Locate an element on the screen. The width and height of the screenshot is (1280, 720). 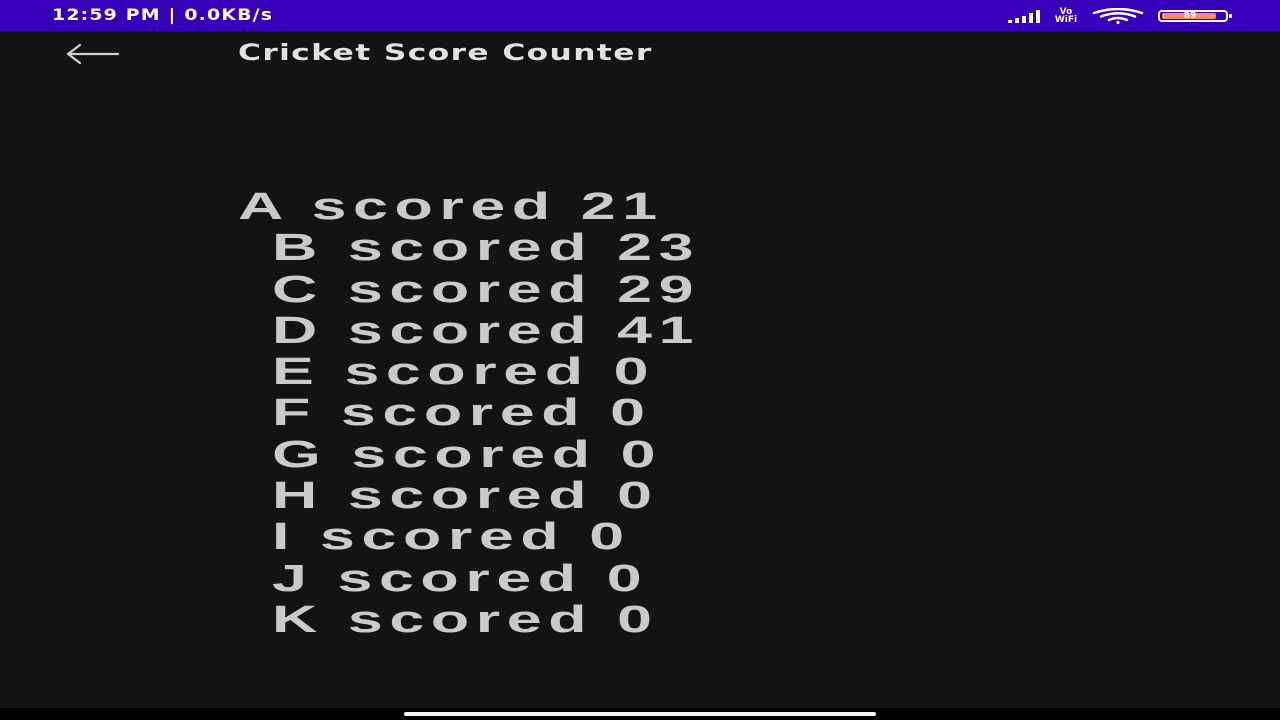
battery-level: 89 is located at coordinates (1190, 16).